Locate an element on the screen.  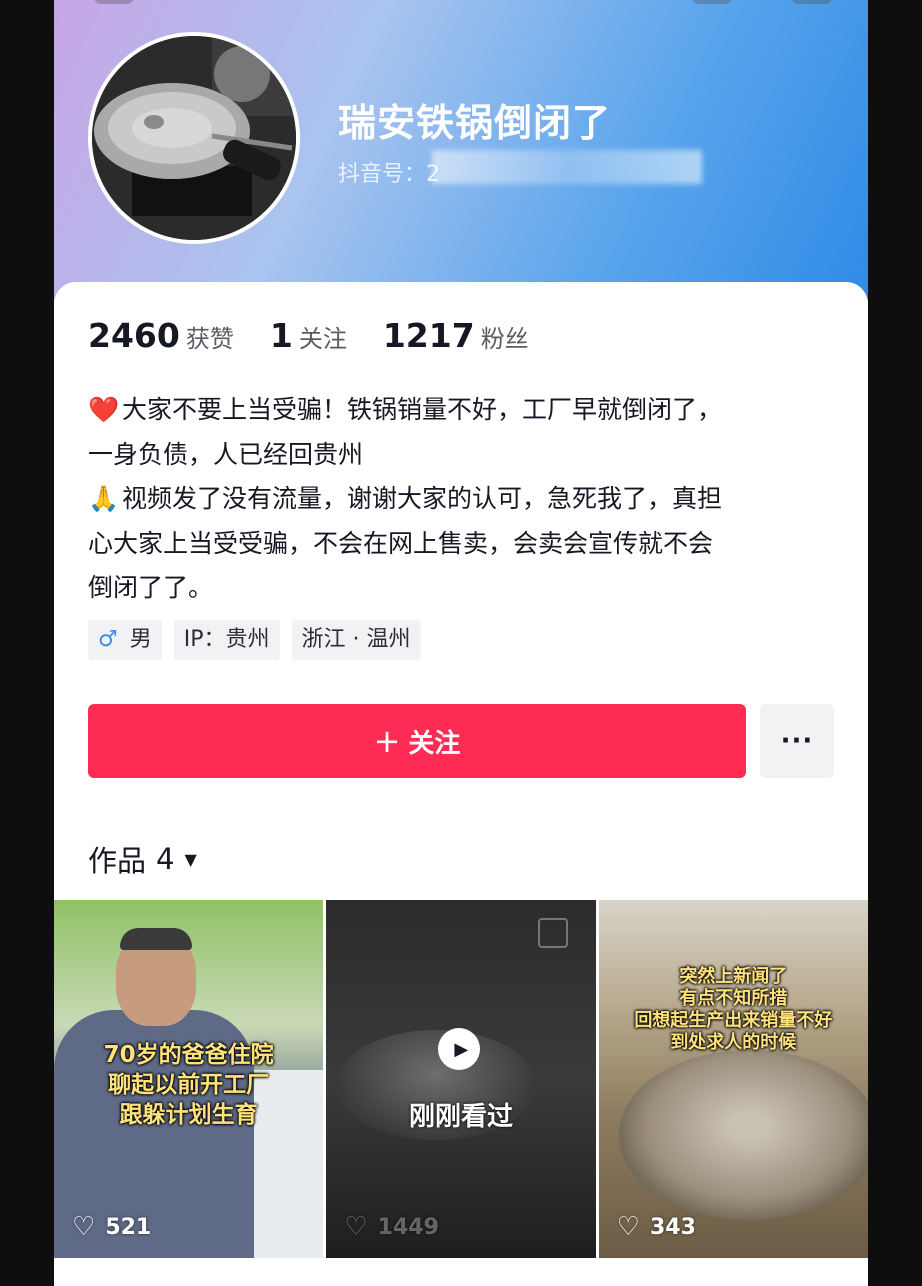
video-thumbnail: 70岁的爸爸住院 聊起以前开工厂 跟躲计划生育 ♡ 521 is located at coordinates (189, 1079).